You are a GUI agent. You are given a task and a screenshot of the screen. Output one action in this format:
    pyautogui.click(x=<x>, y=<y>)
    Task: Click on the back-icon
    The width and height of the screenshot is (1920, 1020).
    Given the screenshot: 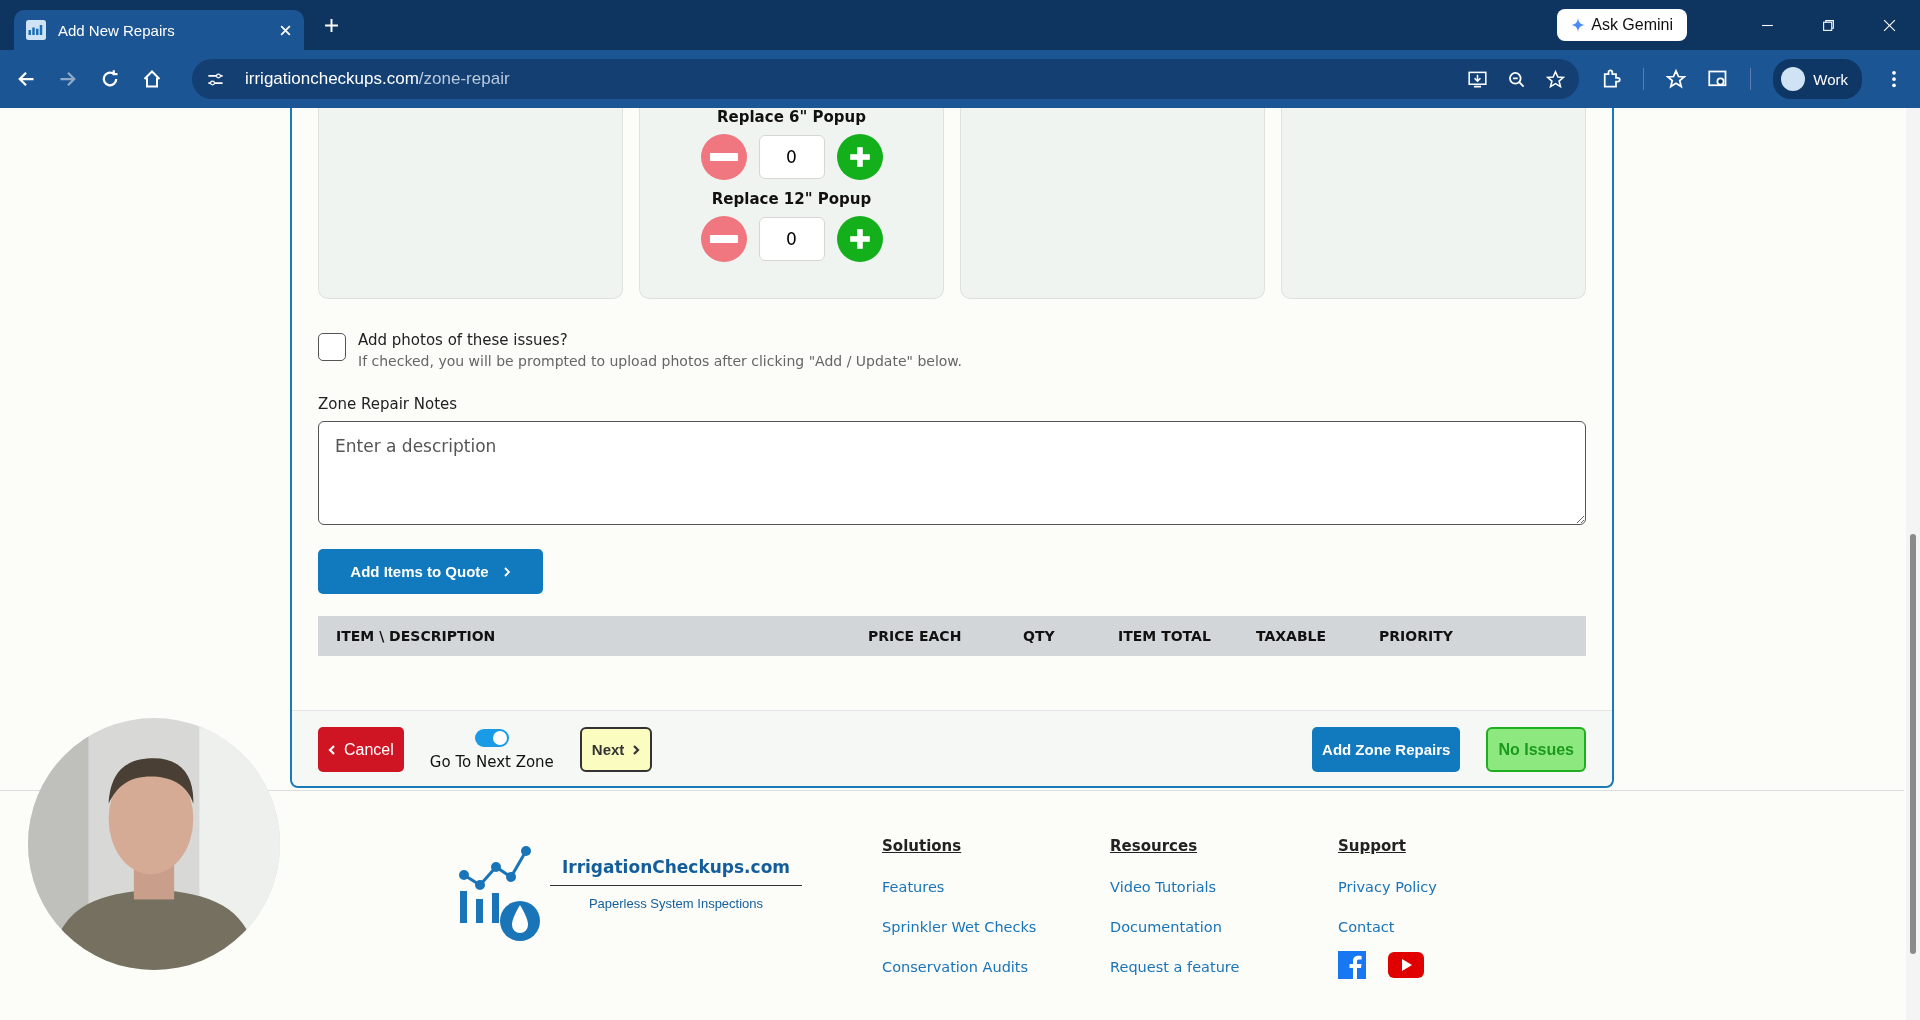 What is the action you would take?
    pyautogui.click(x=26, y=79)
    